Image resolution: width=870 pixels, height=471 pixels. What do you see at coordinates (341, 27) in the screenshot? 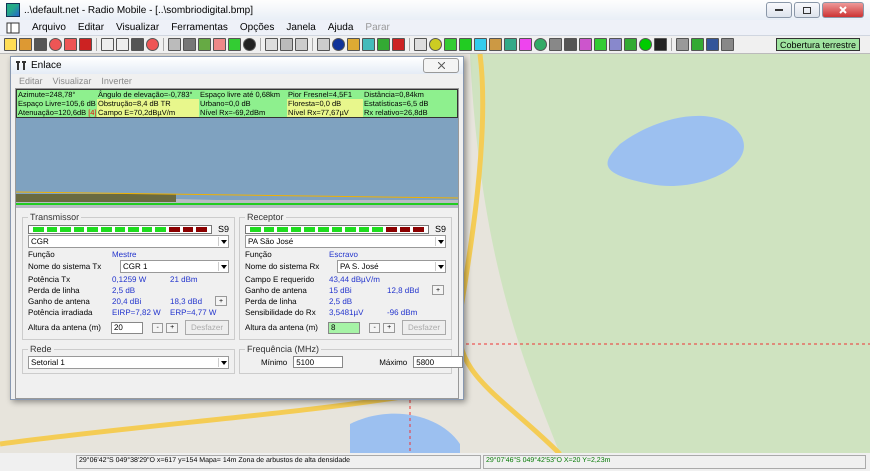
I see `menu-item: Ajuda` at bounding box center [341, 27].